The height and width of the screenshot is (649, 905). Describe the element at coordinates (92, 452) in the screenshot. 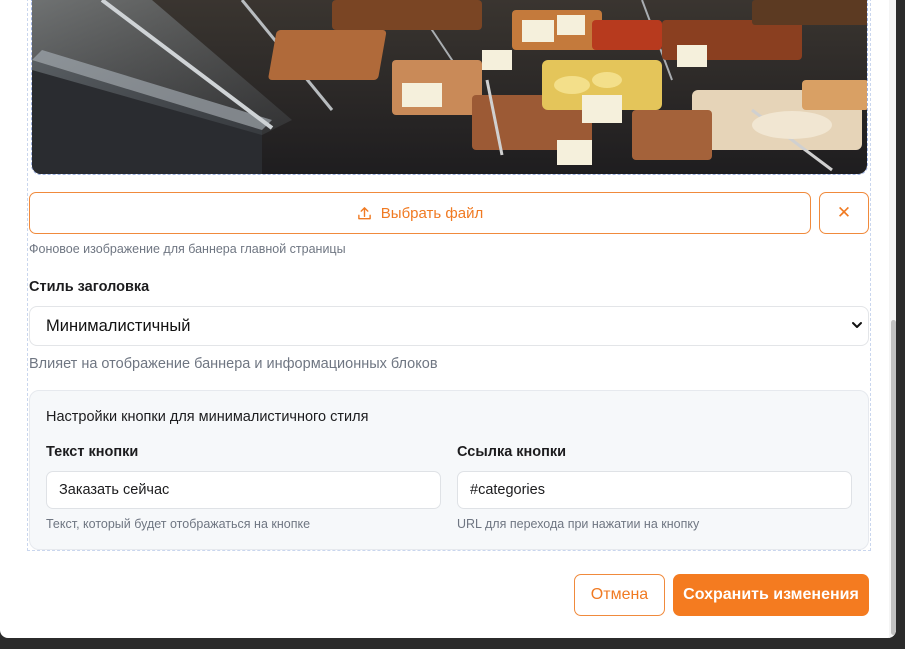

I see `button-text-label: Текст кнопки` at that location.